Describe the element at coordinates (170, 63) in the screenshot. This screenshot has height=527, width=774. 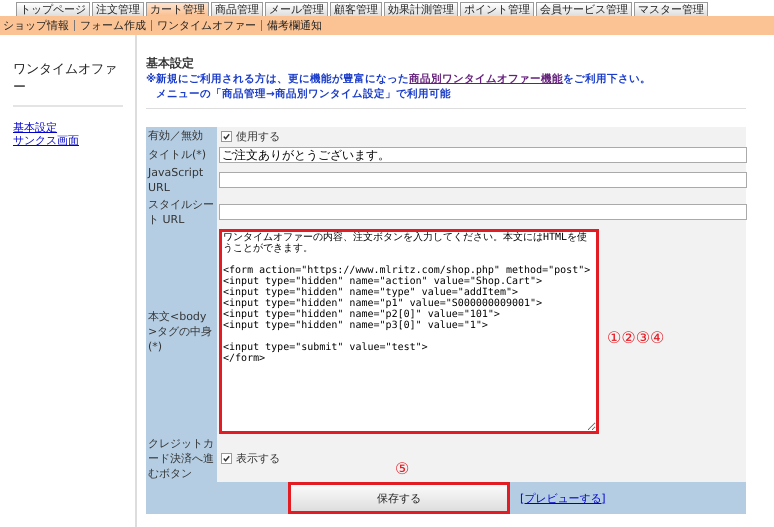
I see `section-heading: 基本設定` at that location.